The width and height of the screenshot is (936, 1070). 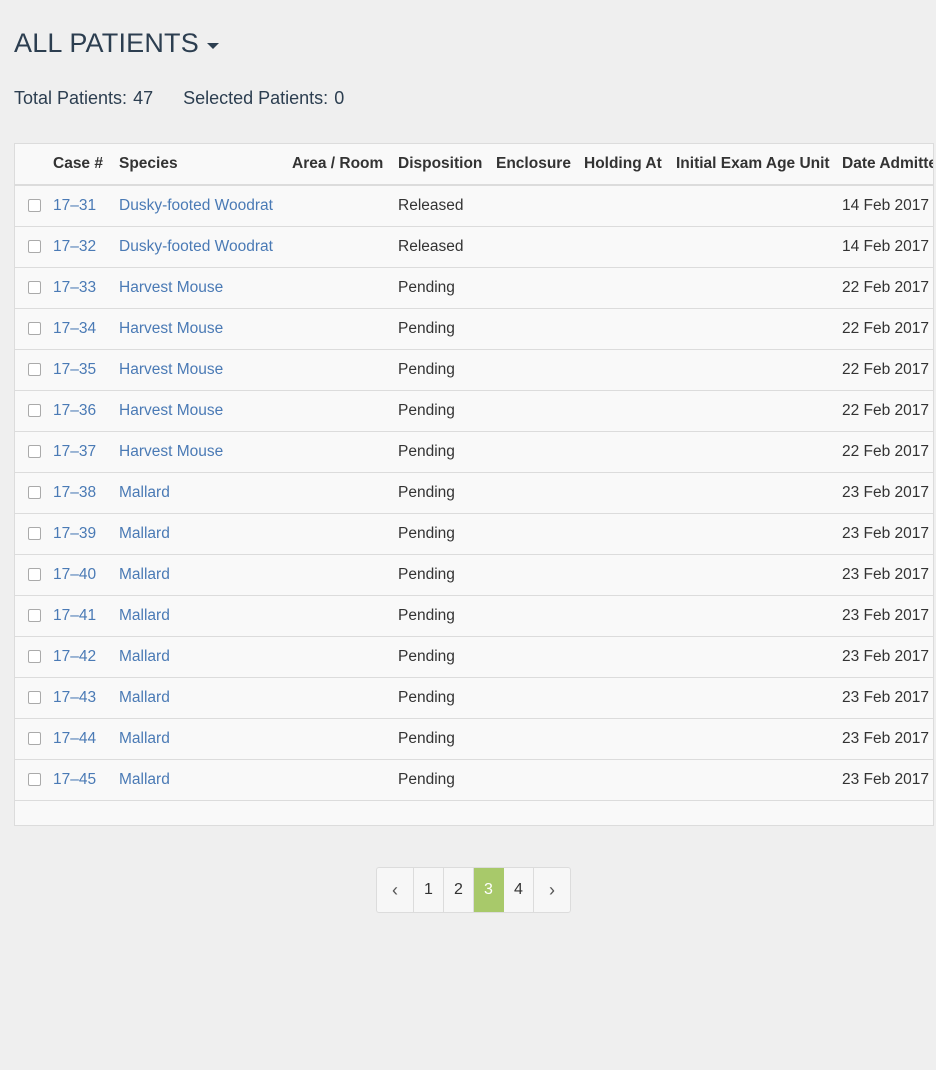 What do you see at coordinates (552, 890) in the screenshot?
I see `next-page-icon: ›` at bounding box center [552, 890].